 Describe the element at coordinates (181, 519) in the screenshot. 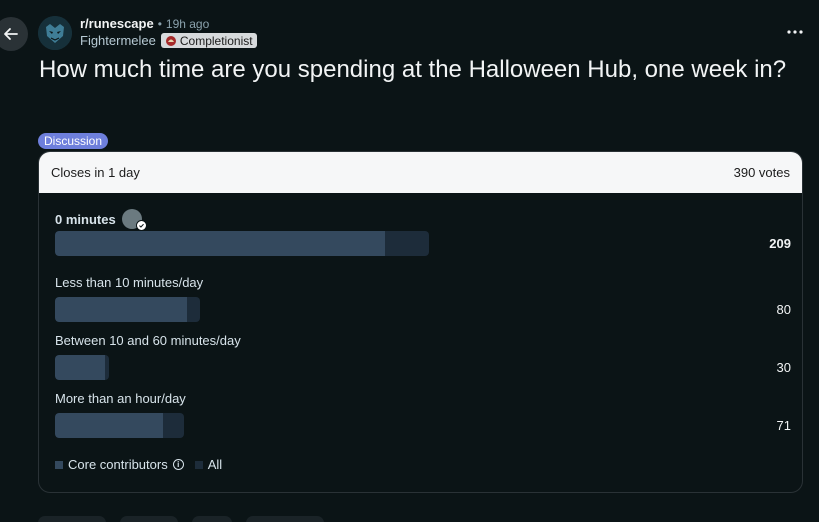

I see `post-action-bar` at that location.